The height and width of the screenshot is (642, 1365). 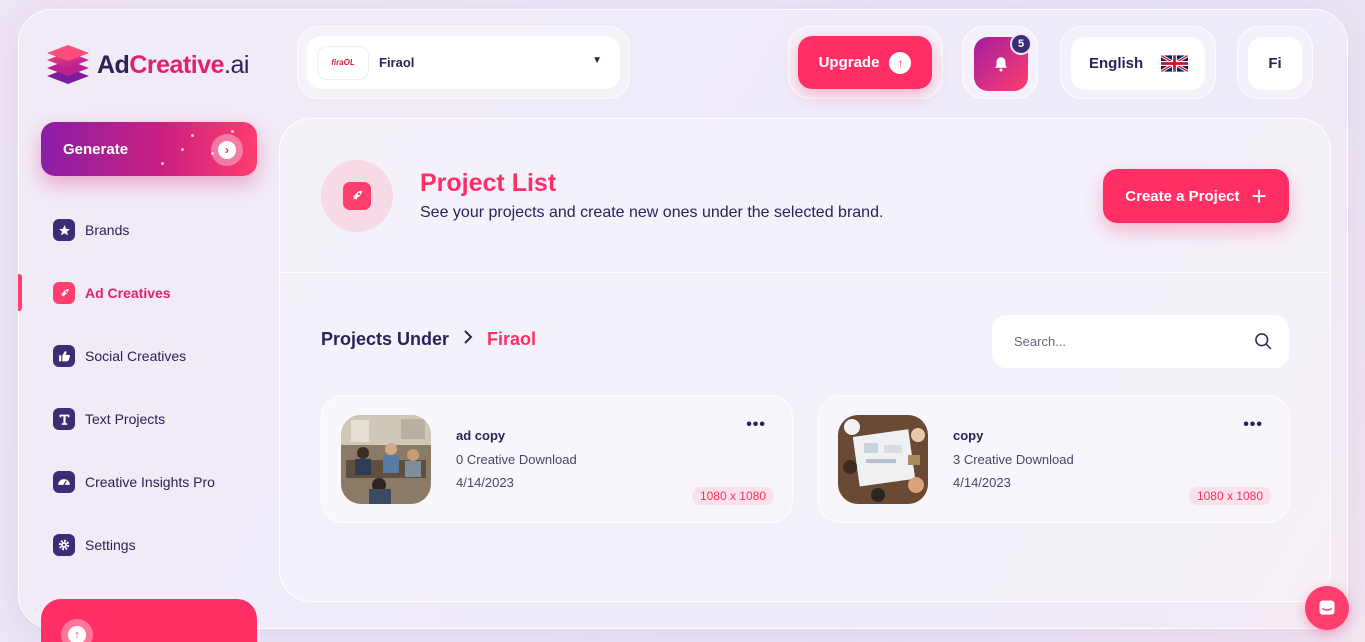 I want to click on create-project-button: Create a Project +, so click(x=1196, y=196).